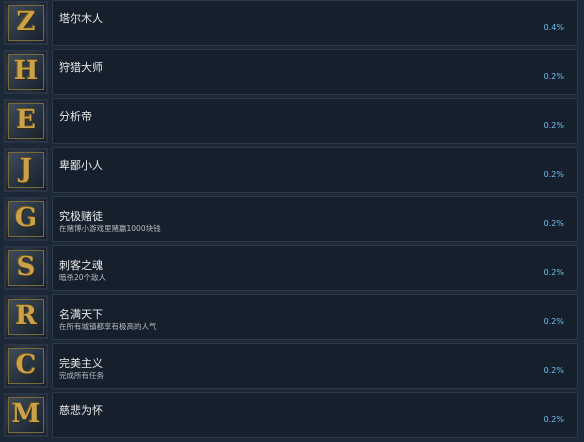 The height and width of the screenshot is (442, 584). I want to click on achievement-row: R 名满天下 在所有城镇都享有极高的人气 0.2%, so click(292, 317).